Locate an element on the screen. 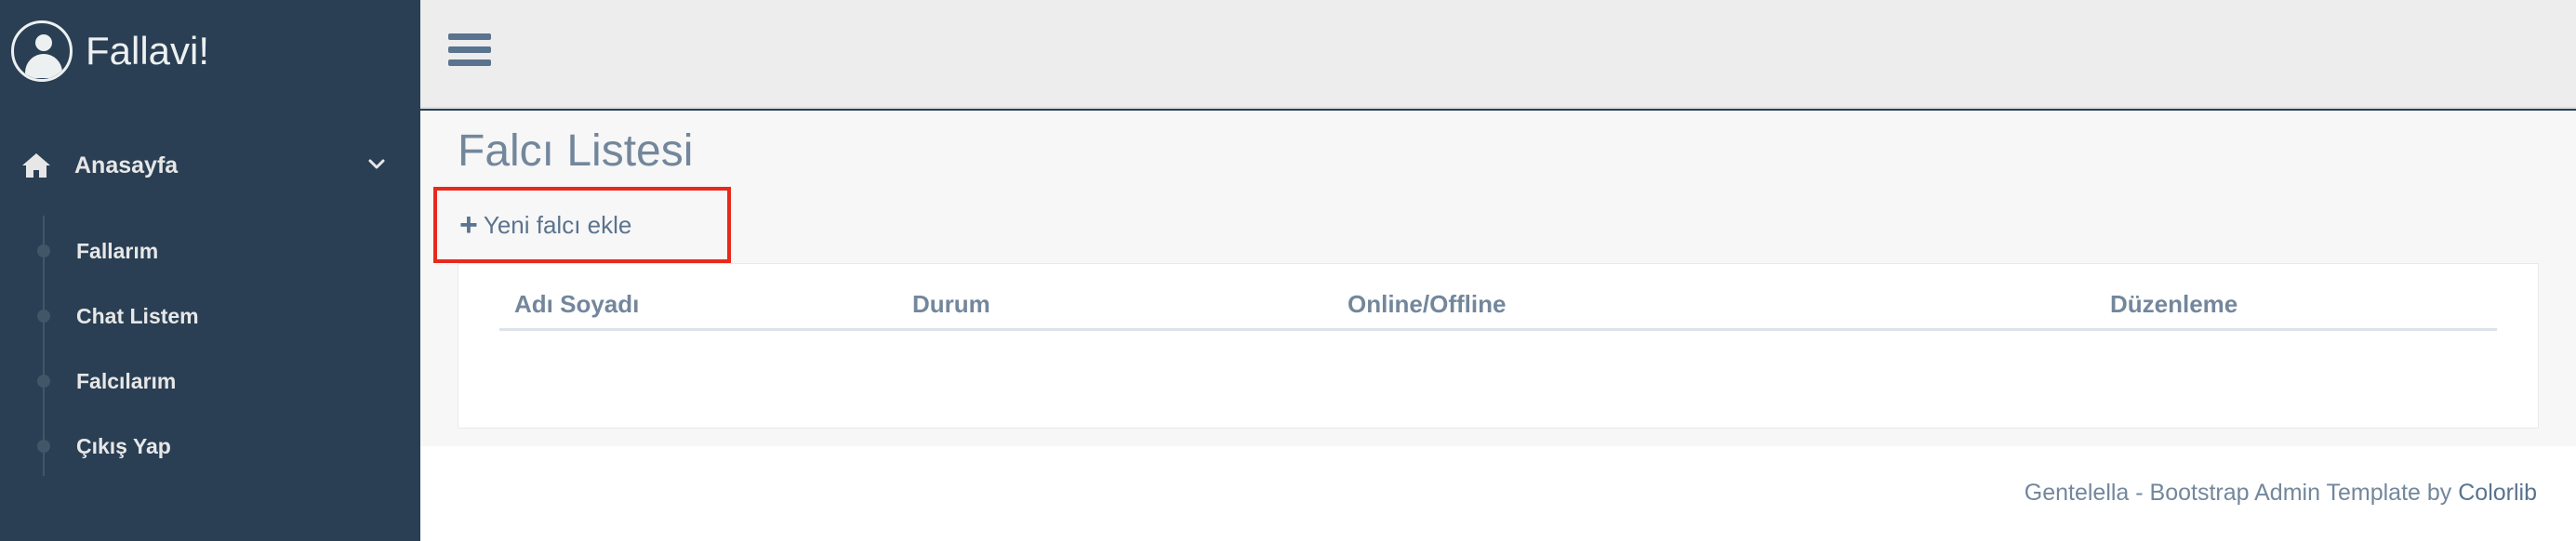  column-header-edit: Düzenleme is located at coordinates (2174, 304).